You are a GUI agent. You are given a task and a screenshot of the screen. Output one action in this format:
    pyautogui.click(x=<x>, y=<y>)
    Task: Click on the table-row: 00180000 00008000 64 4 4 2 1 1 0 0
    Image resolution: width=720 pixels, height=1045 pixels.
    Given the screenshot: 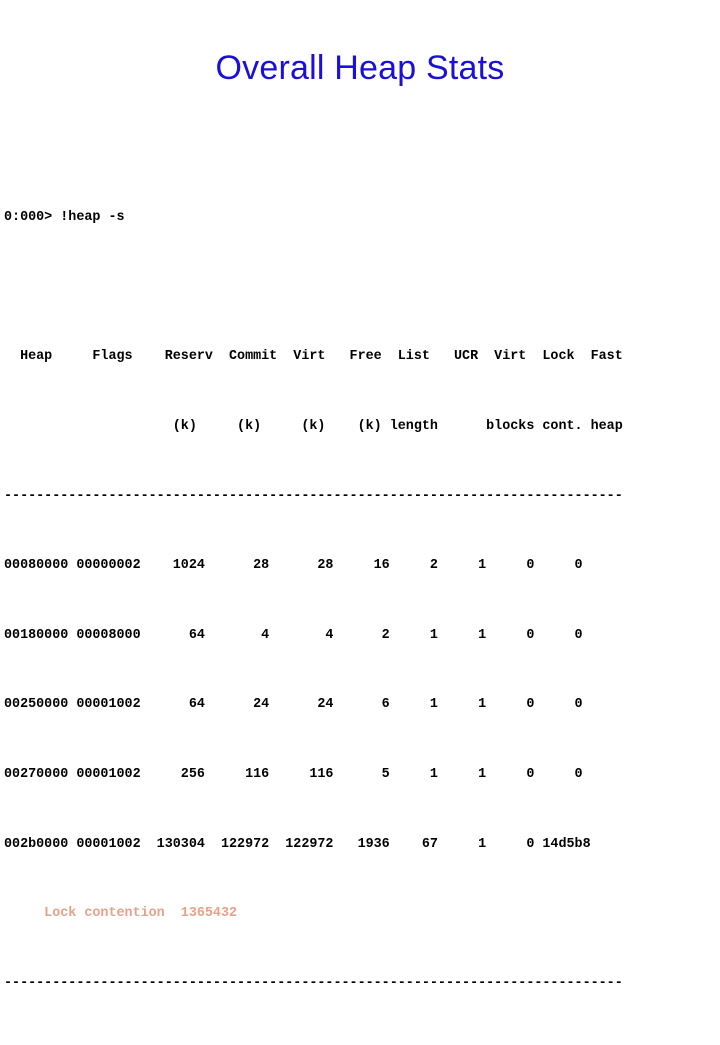 What is the action you would take?
    pyautogui.click(x=293, y=635)
    